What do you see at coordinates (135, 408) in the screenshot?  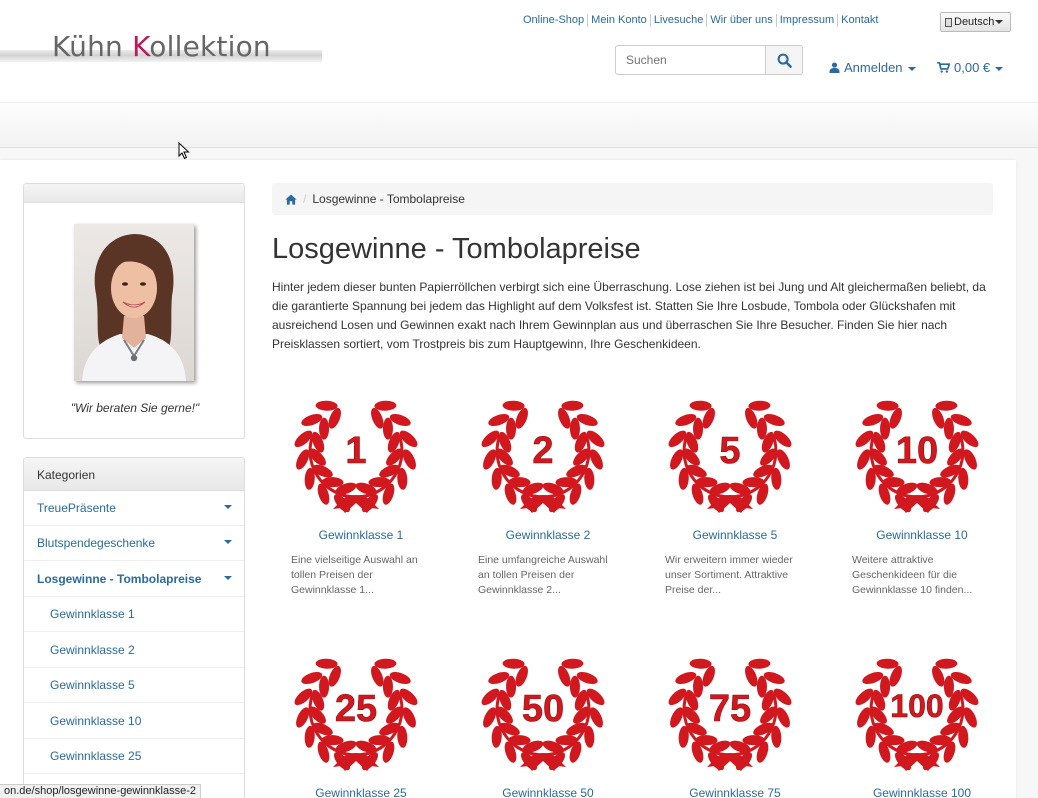 I see `advisor-quote: "Wir beraten Sie gerne!"` at bounding box center [135, 408].